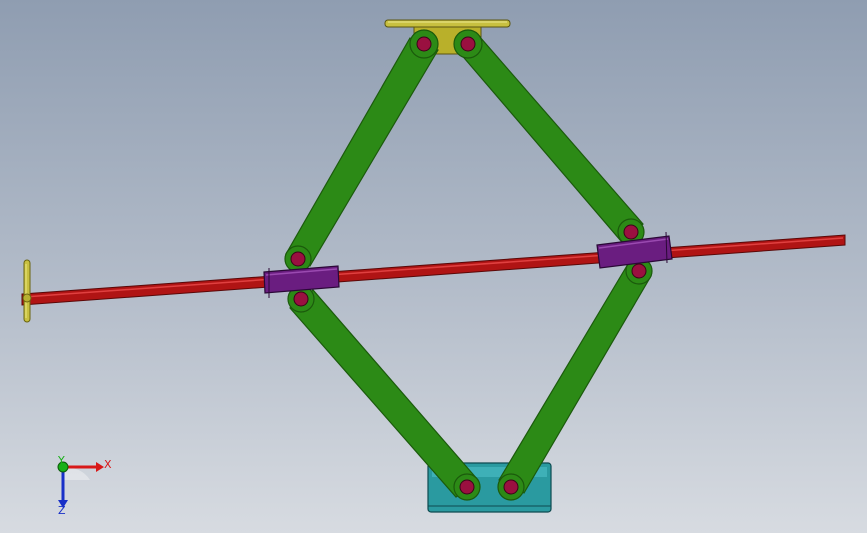  Describe the element at coordinates (639, 271) in the screenshot. I see `pin-mid-right-lower` at that location.